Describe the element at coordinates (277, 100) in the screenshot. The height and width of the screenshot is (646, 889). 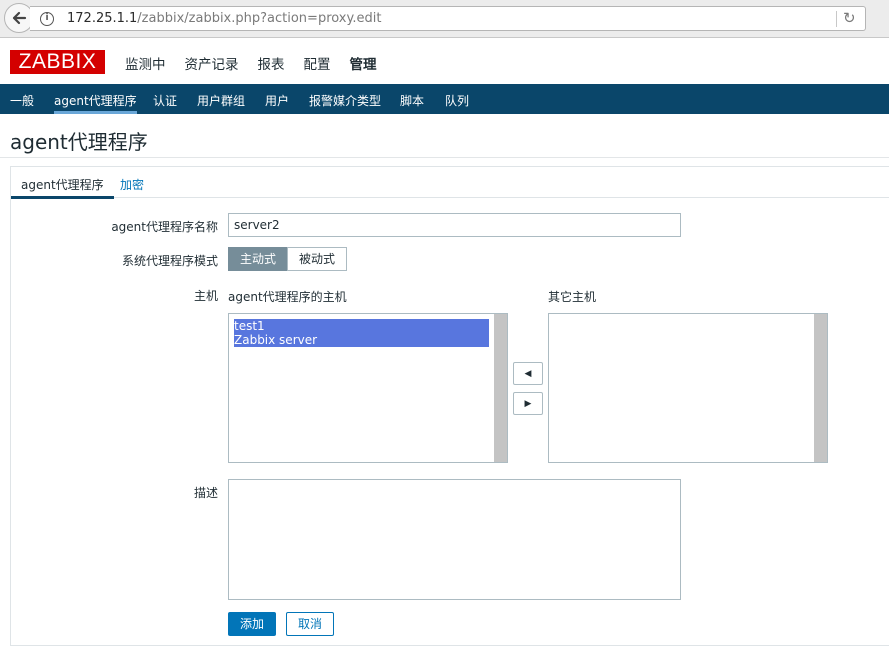
I see `subnav-users: 用户` at that location.